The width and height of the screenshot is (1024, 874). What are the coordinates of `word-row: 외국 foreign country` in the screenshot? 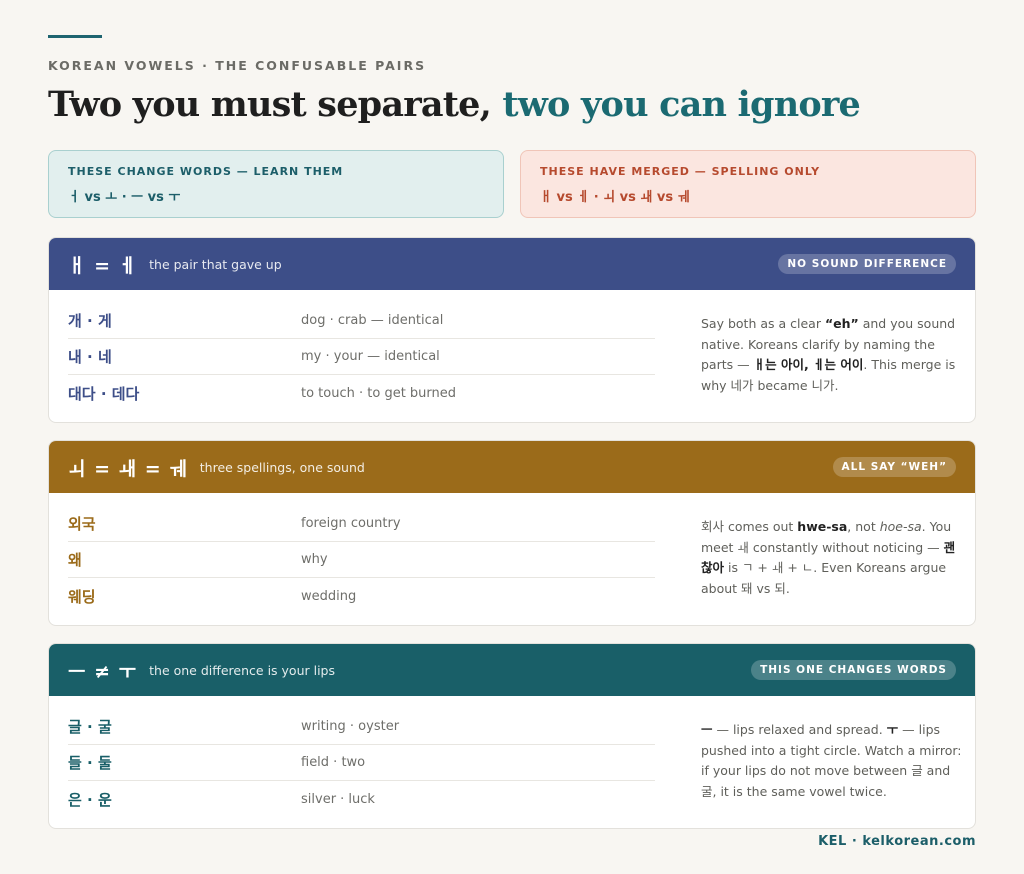 It's located at (361, 524).